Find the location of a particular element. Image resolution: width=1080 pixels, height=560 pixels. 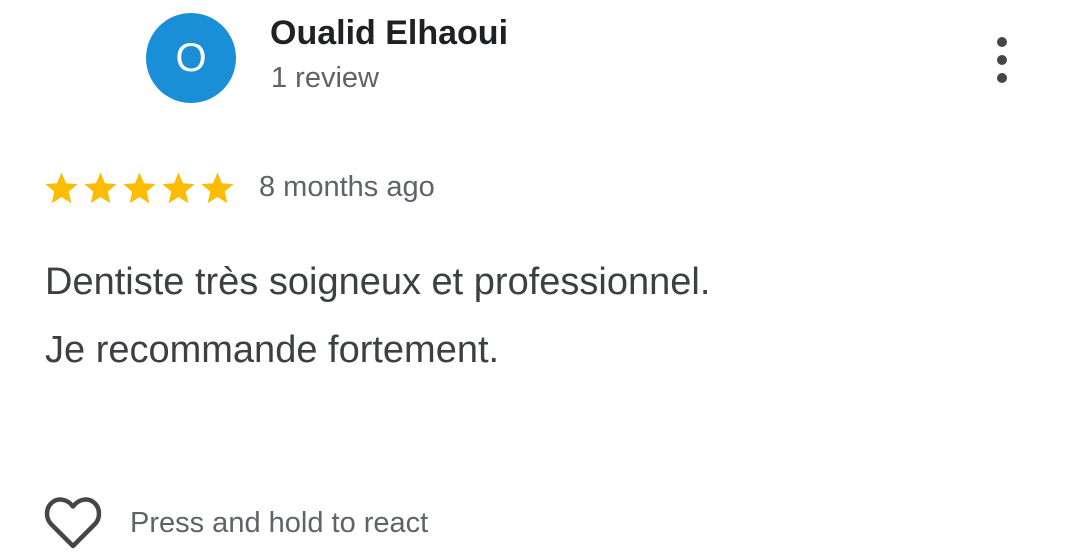

review-time: 8 months ago is located at coordinates (347, 187).